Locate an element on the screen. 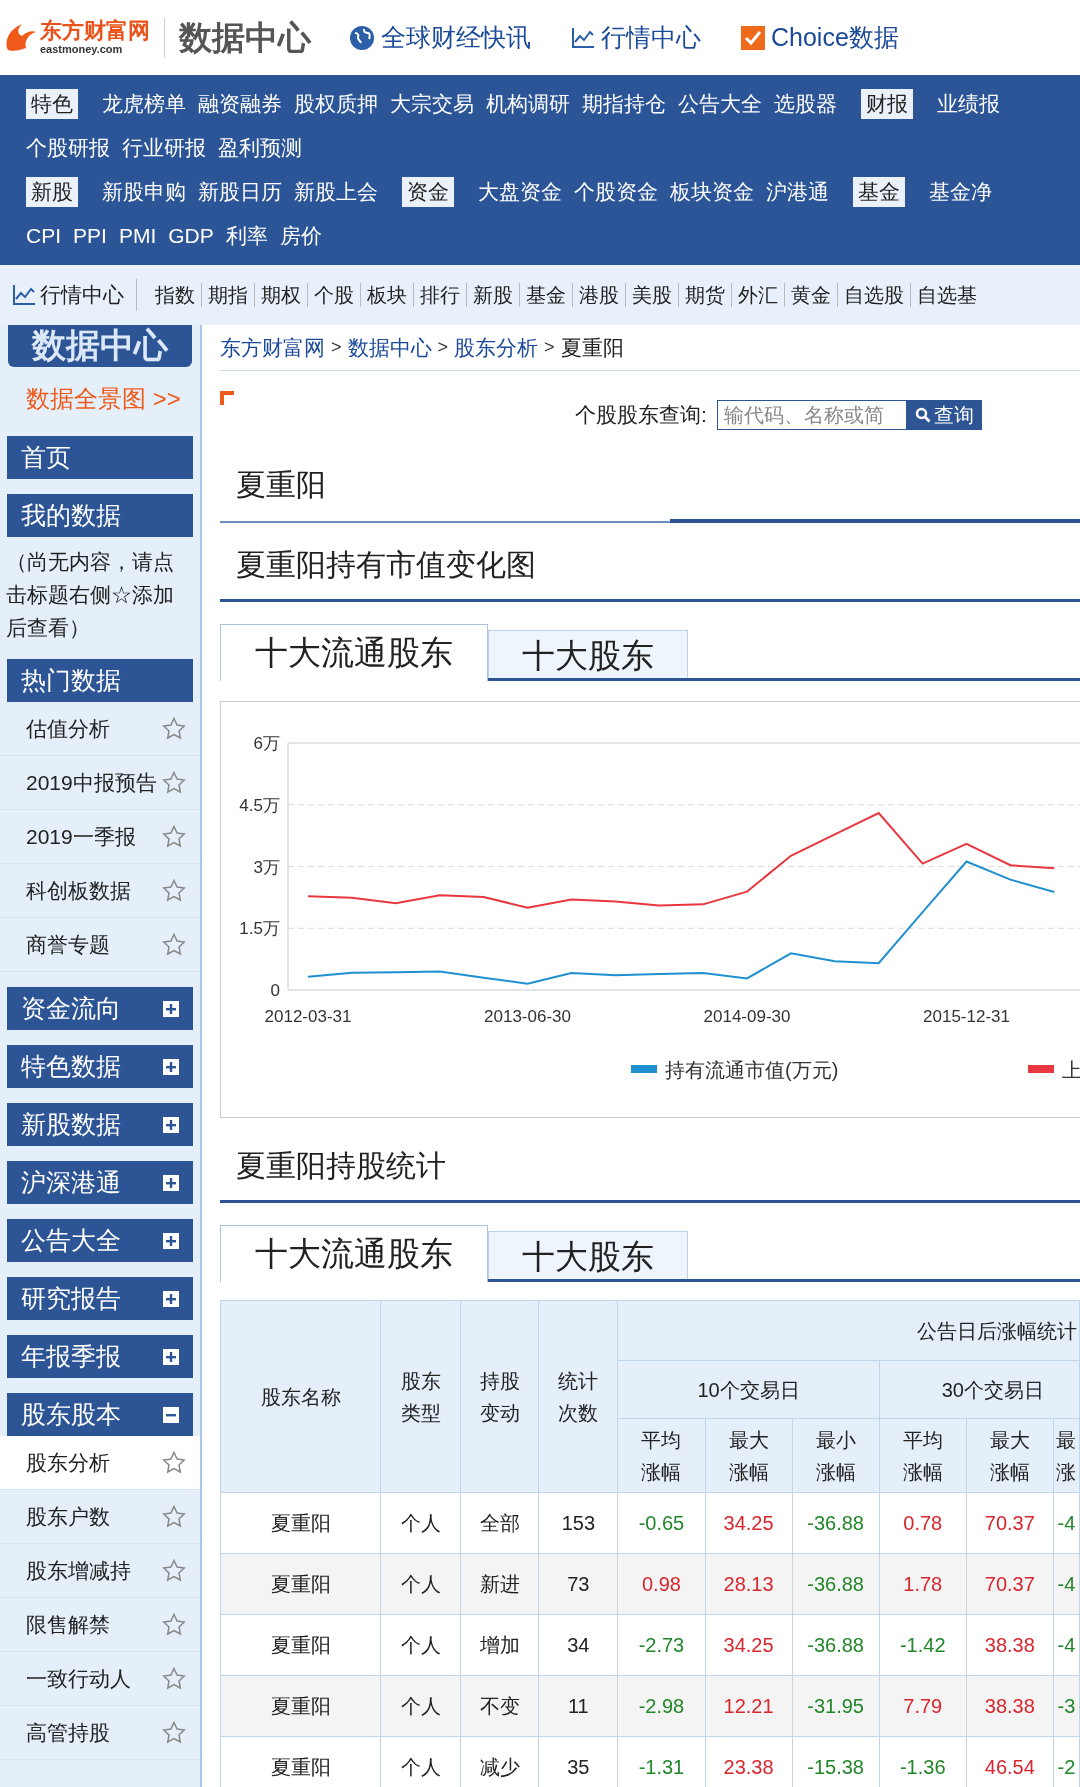 The height and width of the screenshot is (1787, 1080). header-link: Choice数据 is located at coordinates (820, 37).